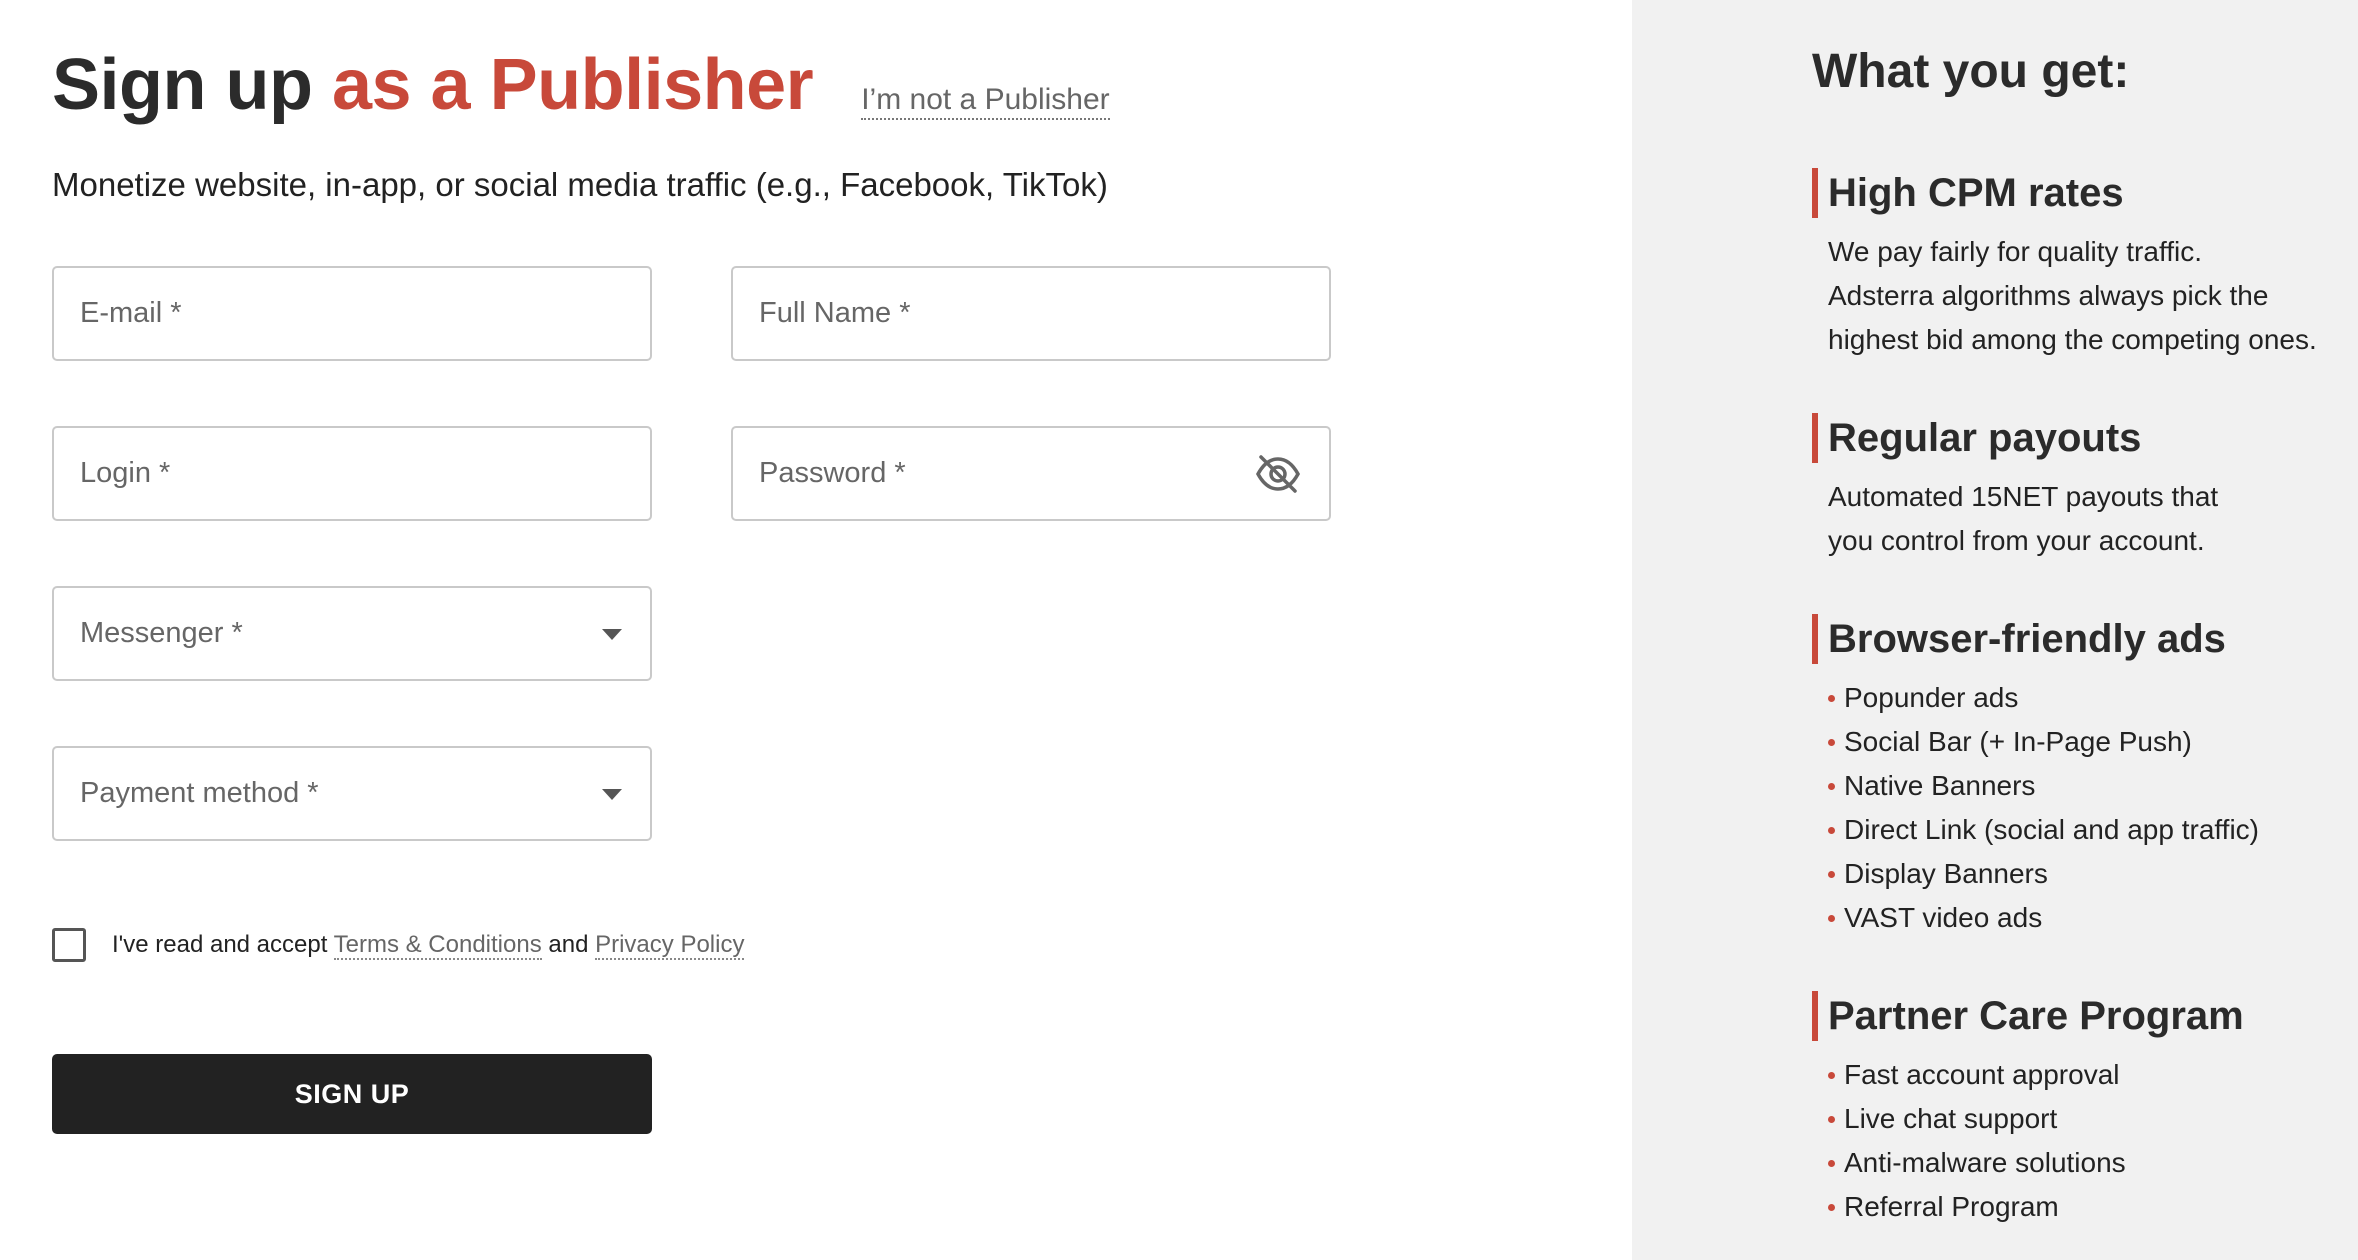  What do you see at coordinates (2018, 741) in the screenshot?
I see `list-item-label: Social Bar (+ In-Page Push)` at bounding box center [2018, 741].